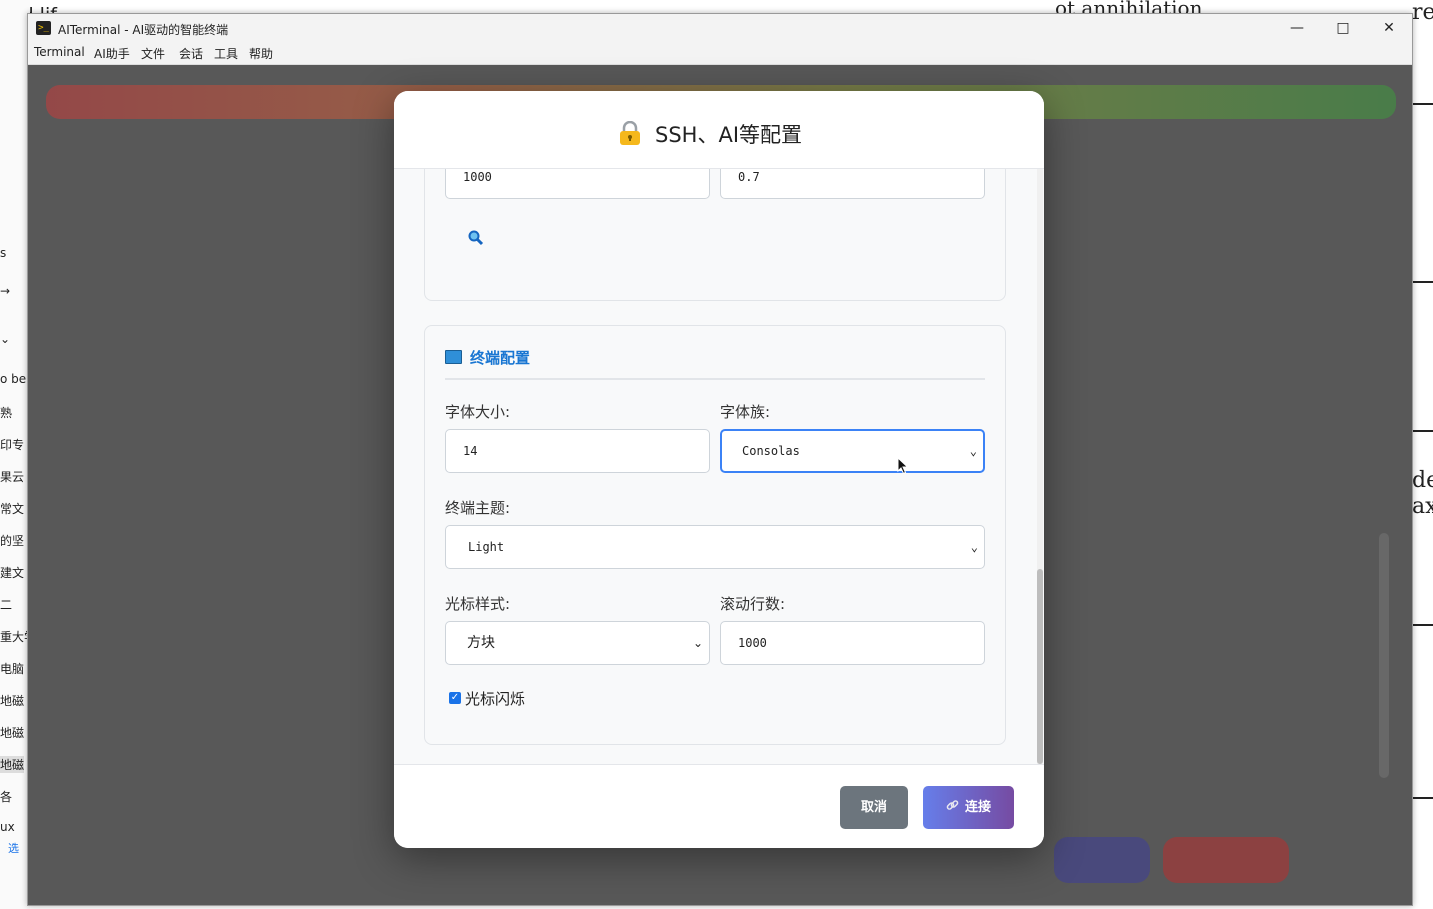  What do you see at coordinates (261, 53) in the screenshot?
I see `menu-help: 帮助` at bounding box center [261, 53].